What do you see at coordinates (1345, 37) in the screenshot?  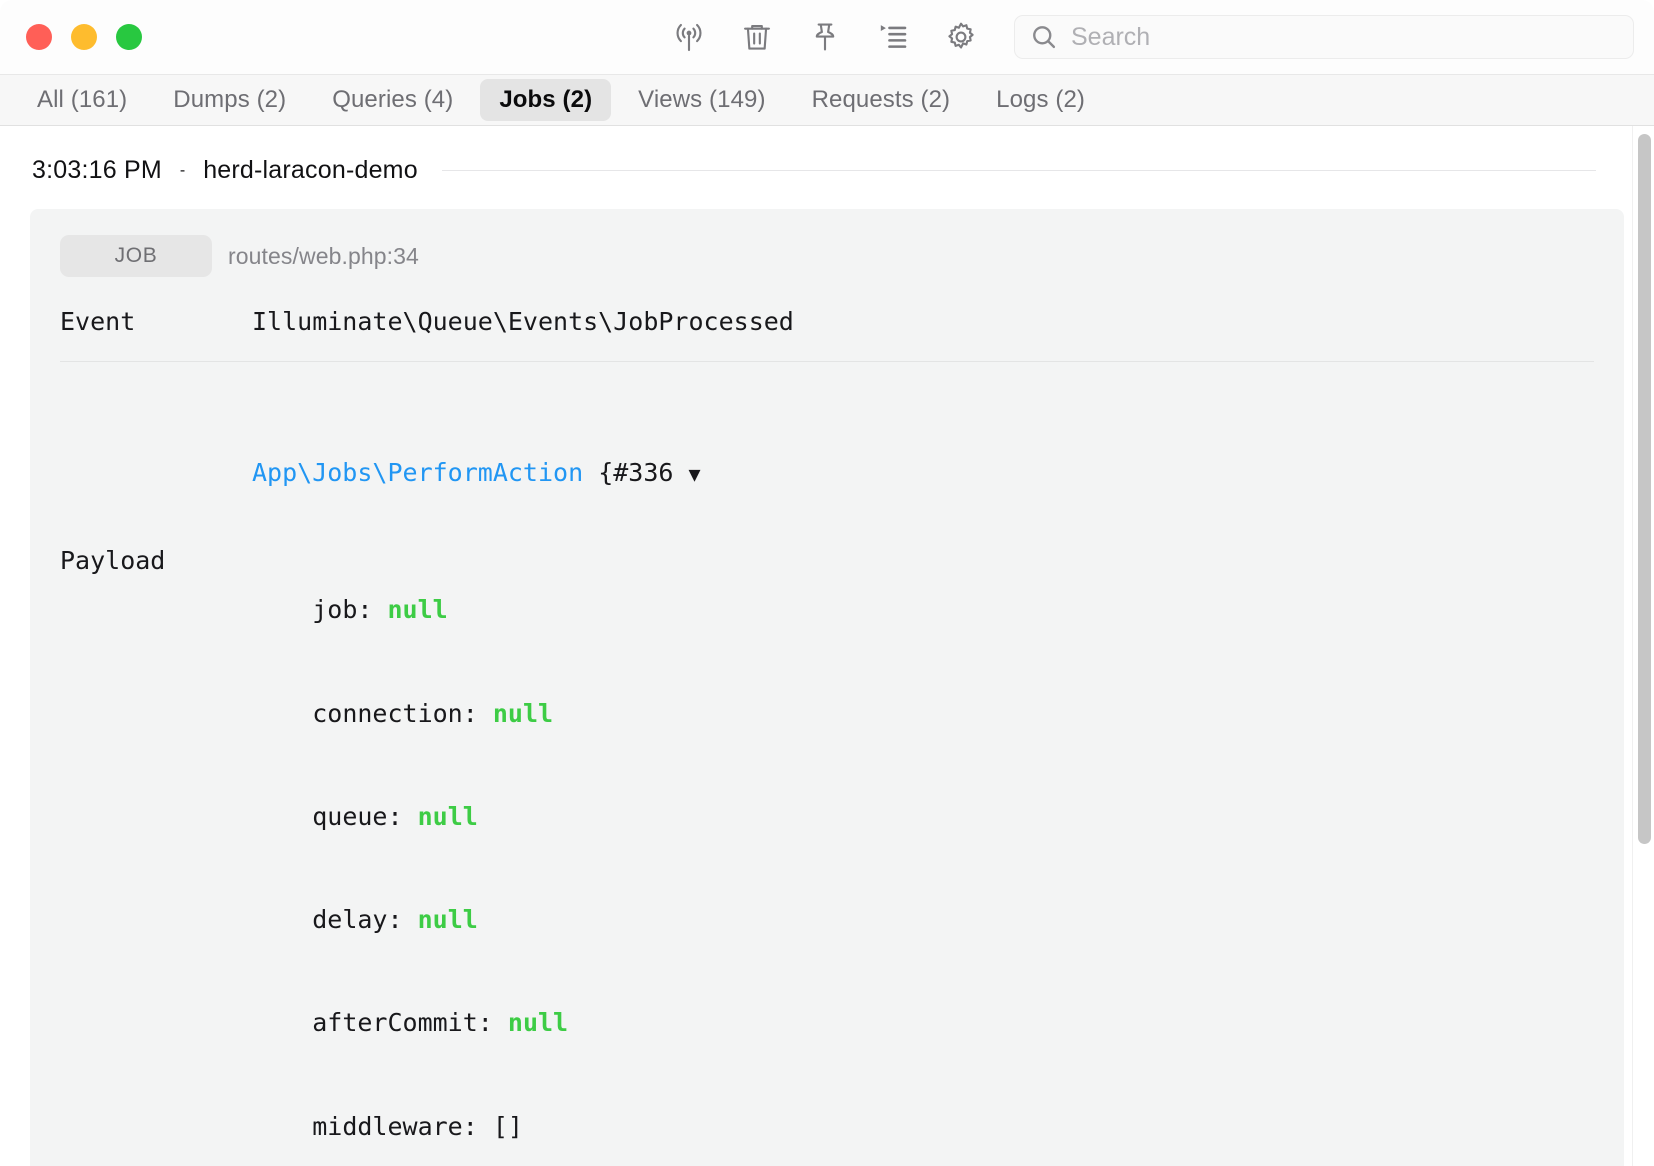 I see `search-input` at bounding box center [1345, 37].